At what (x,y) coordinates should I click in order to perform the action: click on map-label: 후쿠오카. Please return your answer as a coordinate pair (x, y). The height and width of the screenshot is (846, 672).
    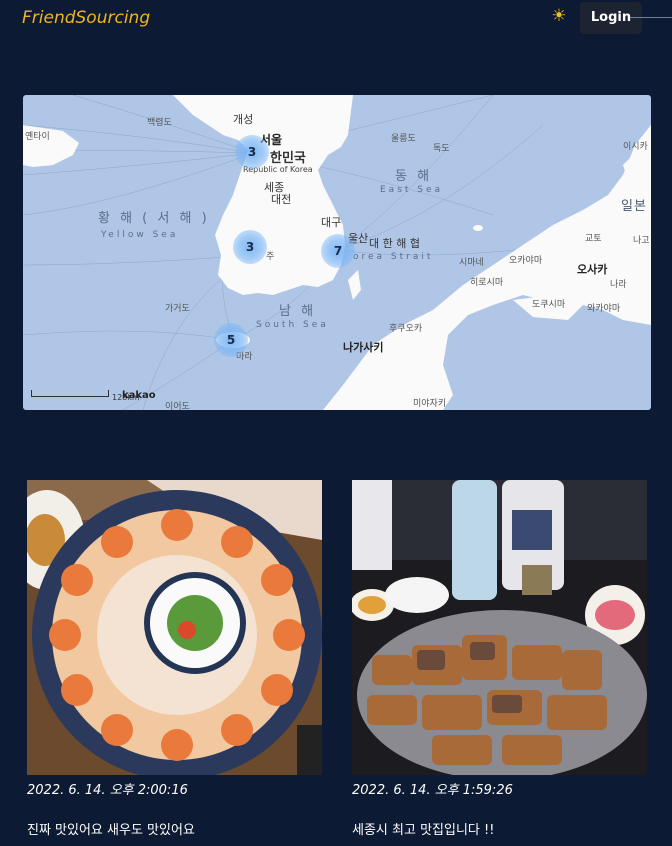
    Looking at the image, I should click on (406, 329).